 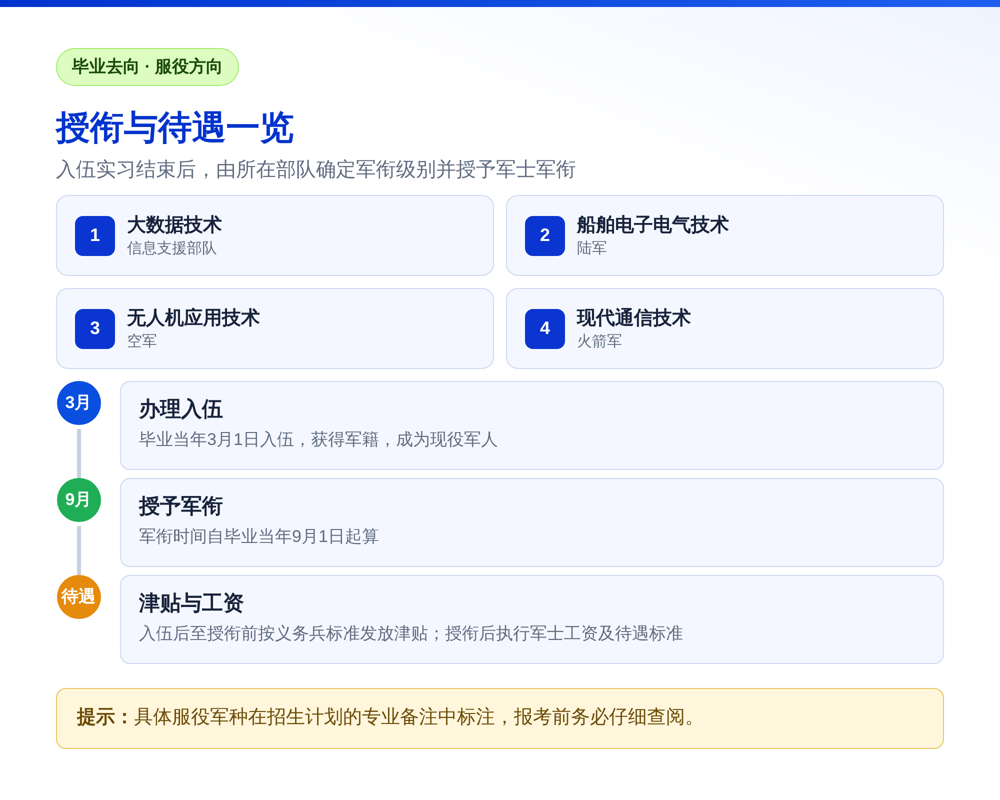 What do you see at coordinates (545, 328) in the screenshot?
I see `number-badge: 4` at bounding box center [545, 328].